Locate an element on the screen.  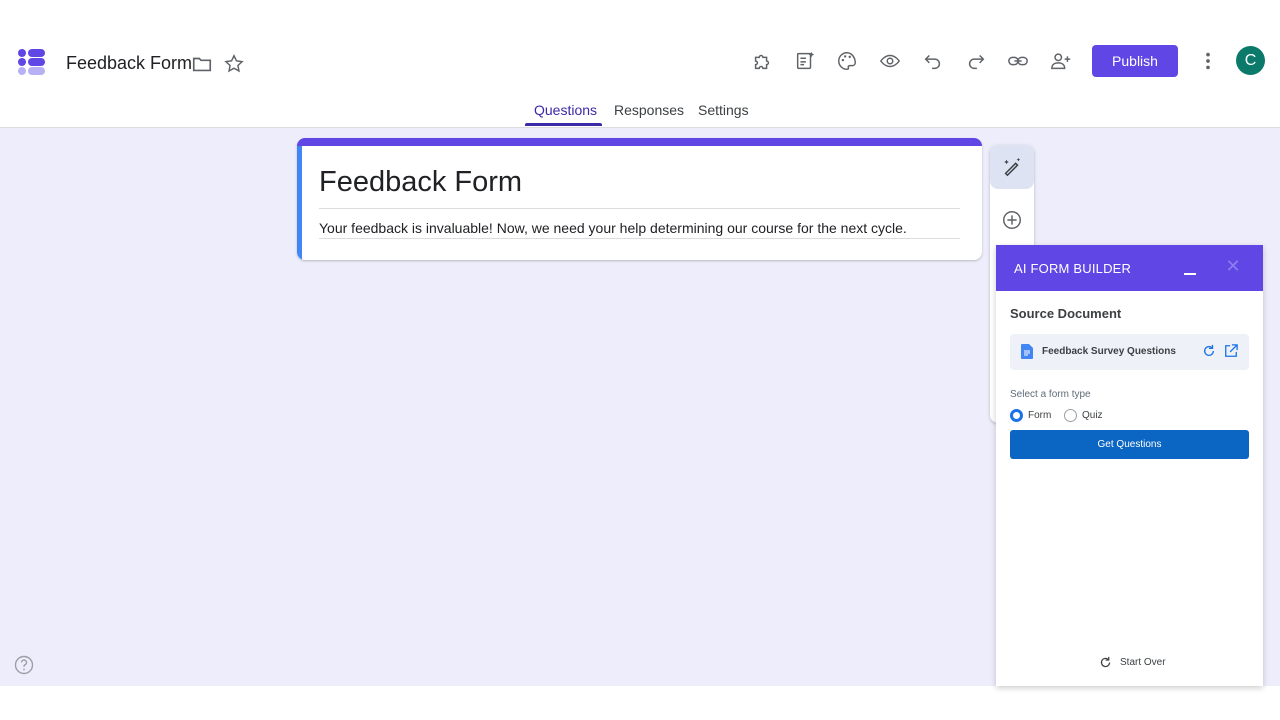
add-circle-icon is located at coordinates (1012, 220).